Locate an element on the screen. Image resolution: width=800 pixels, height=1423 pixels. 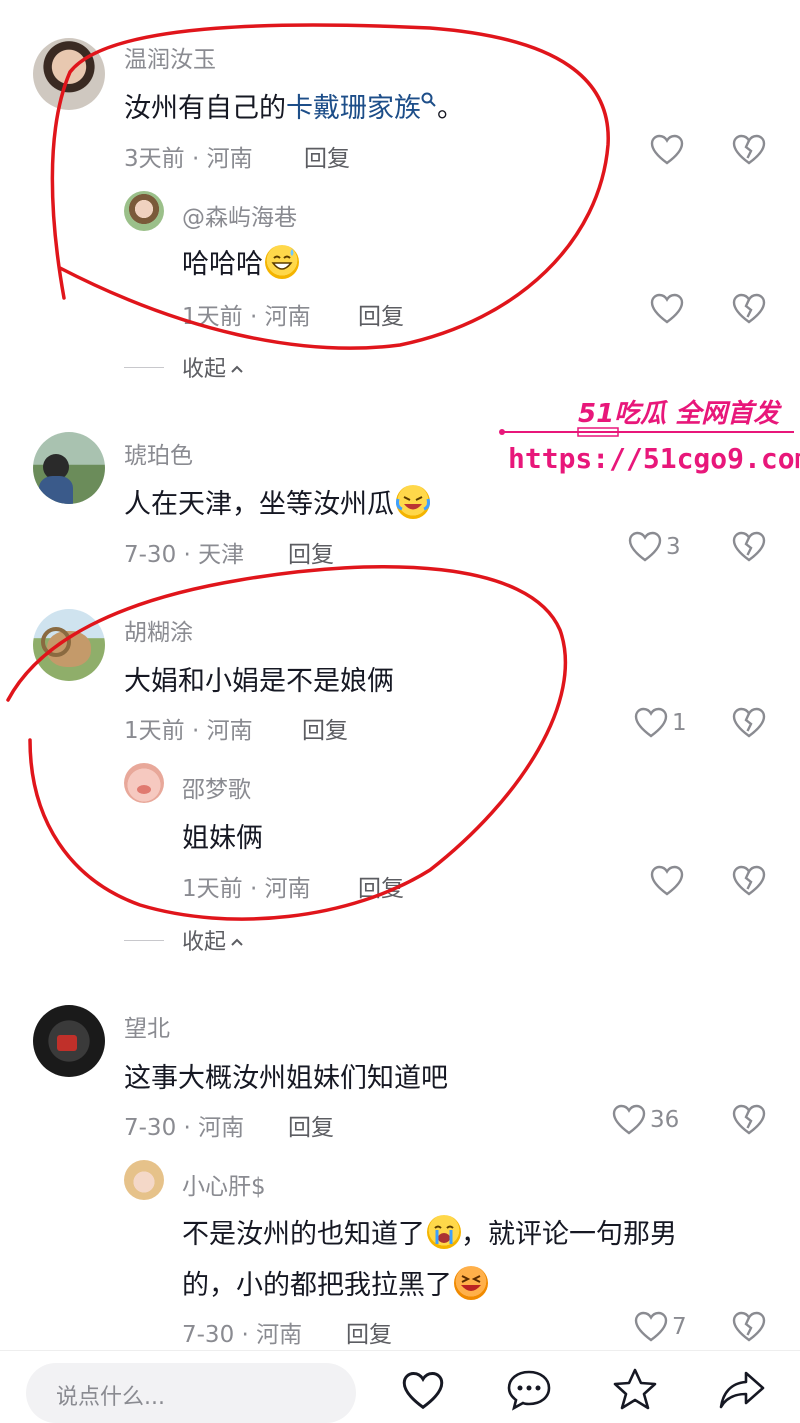
reply-username: 小心肝$ is located at coordinates (224, 1184).